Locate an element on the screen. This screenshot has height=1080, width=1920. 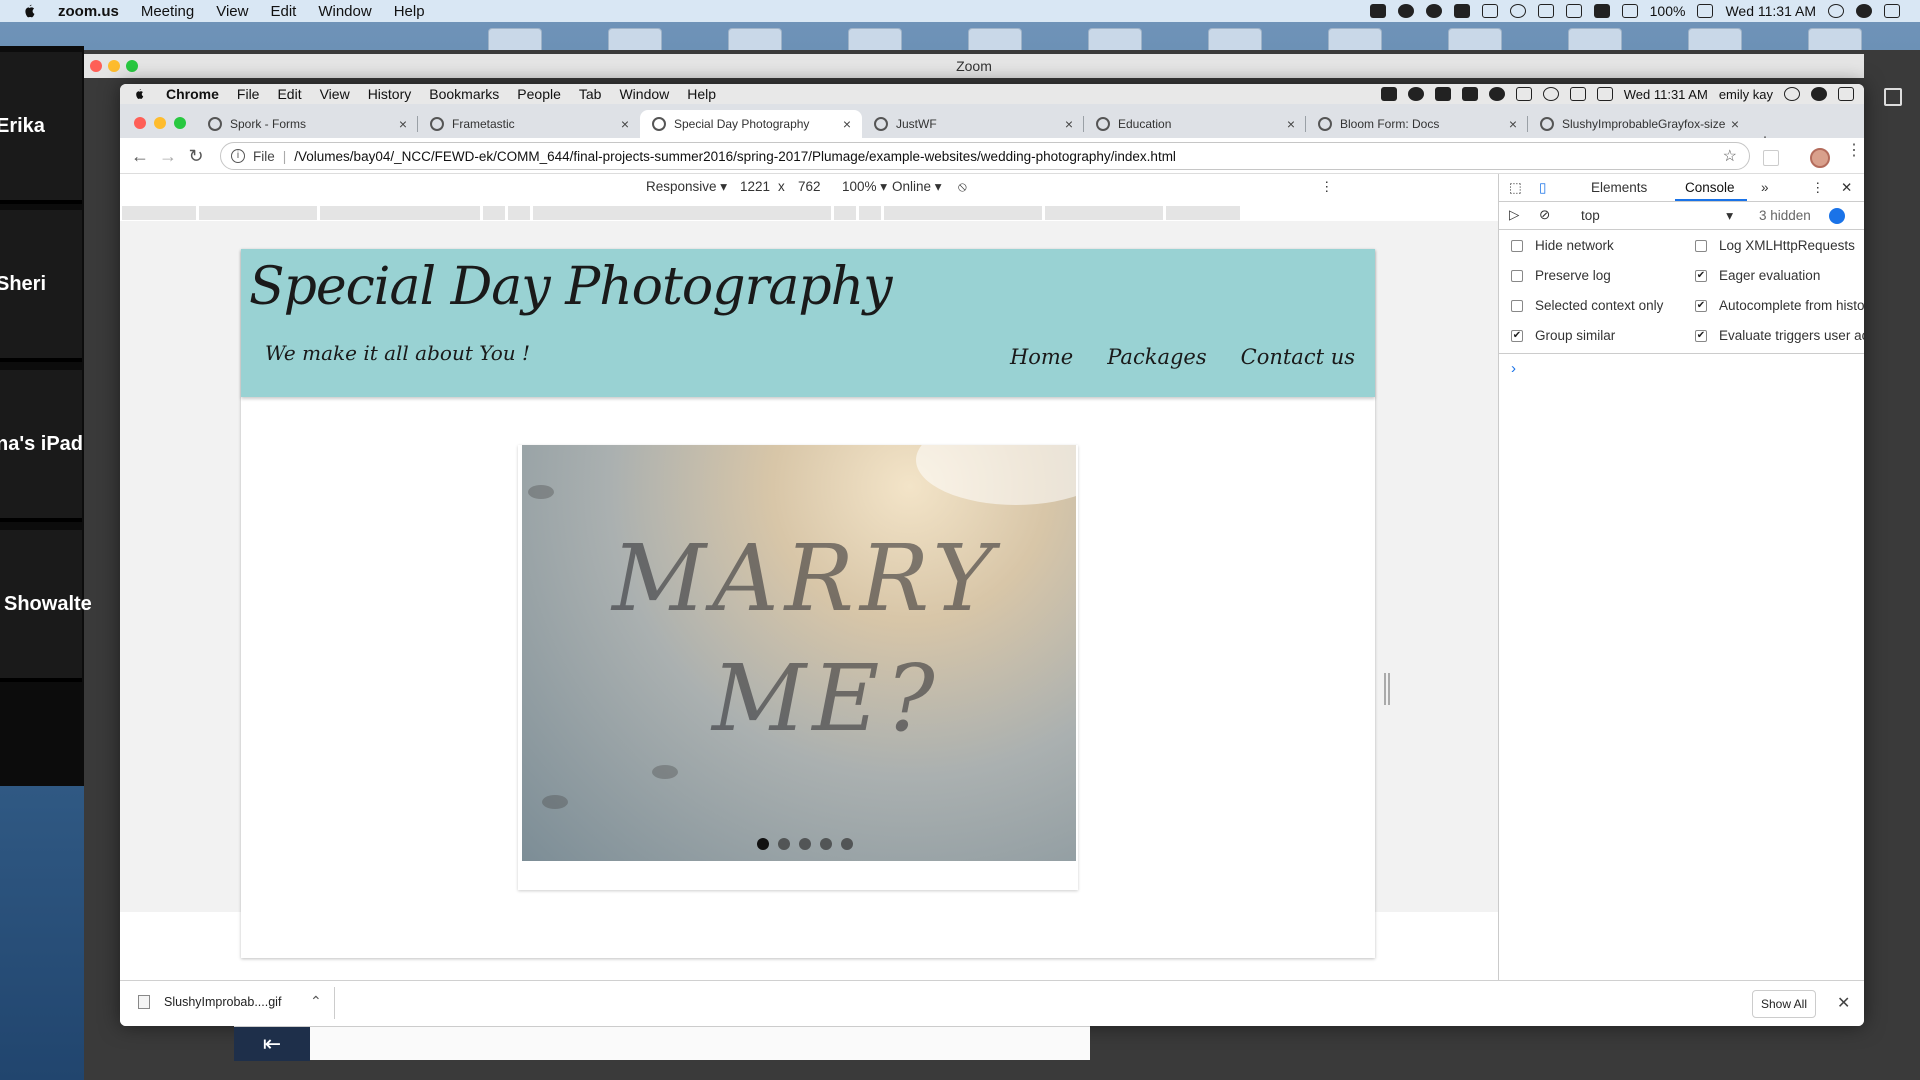
tab-elements: Elements is located at coordinates (1619, 187).